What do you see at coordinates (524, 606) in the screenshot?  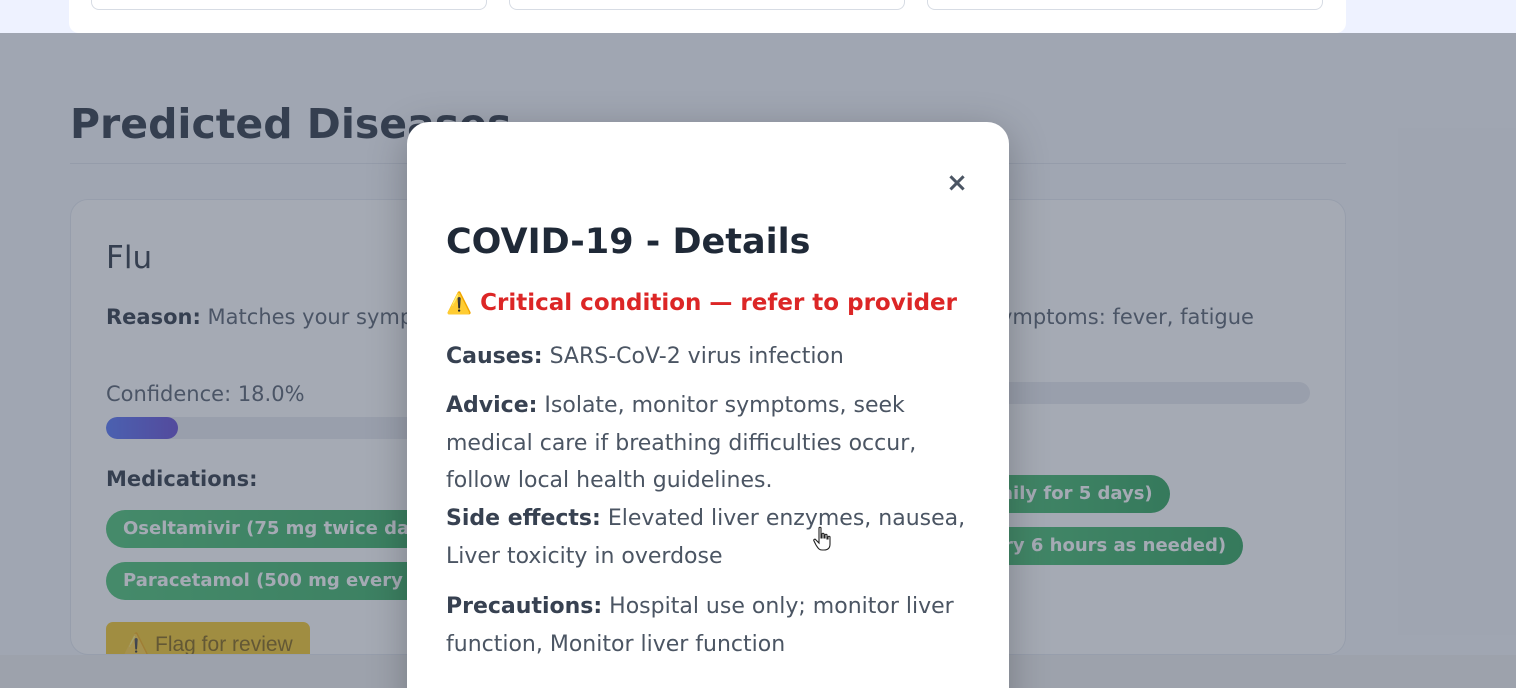 I see `precautions-label: Precautions:` at bounding box center [524, 606].